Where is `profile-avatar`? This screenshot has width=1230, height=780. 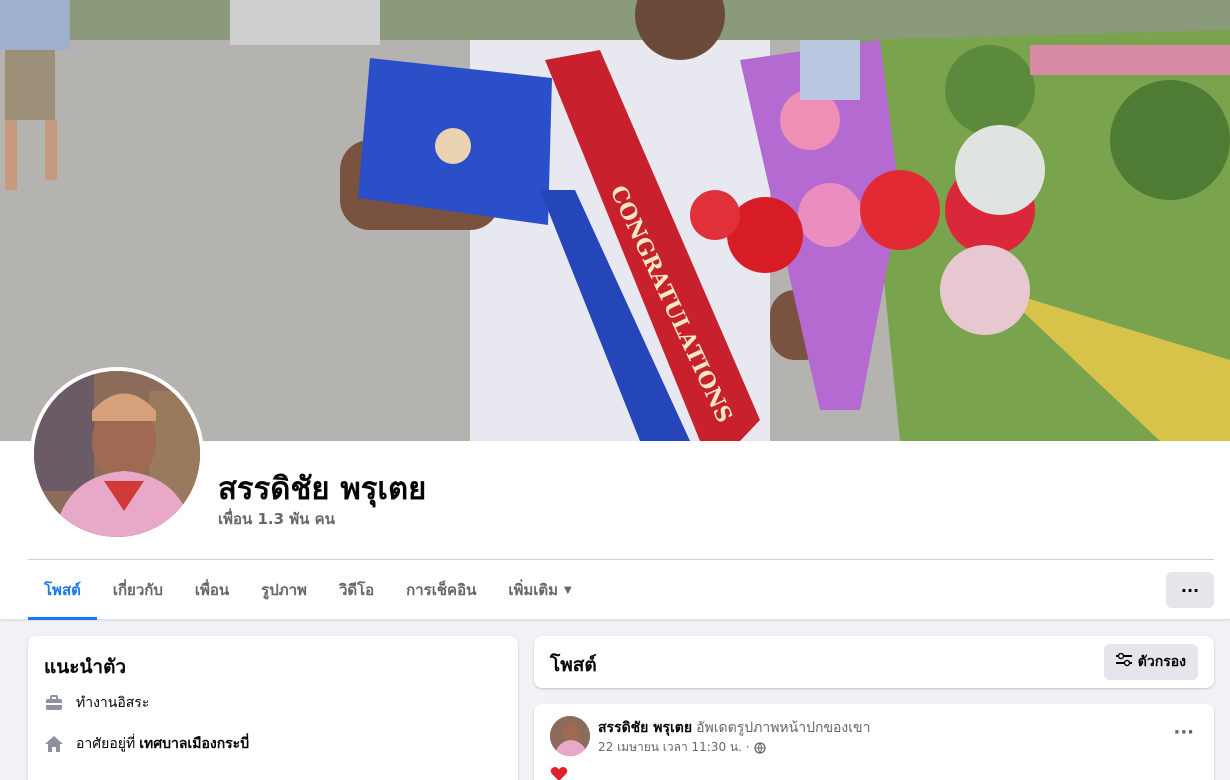
profile-avatar is located at coordinates (117, 454).